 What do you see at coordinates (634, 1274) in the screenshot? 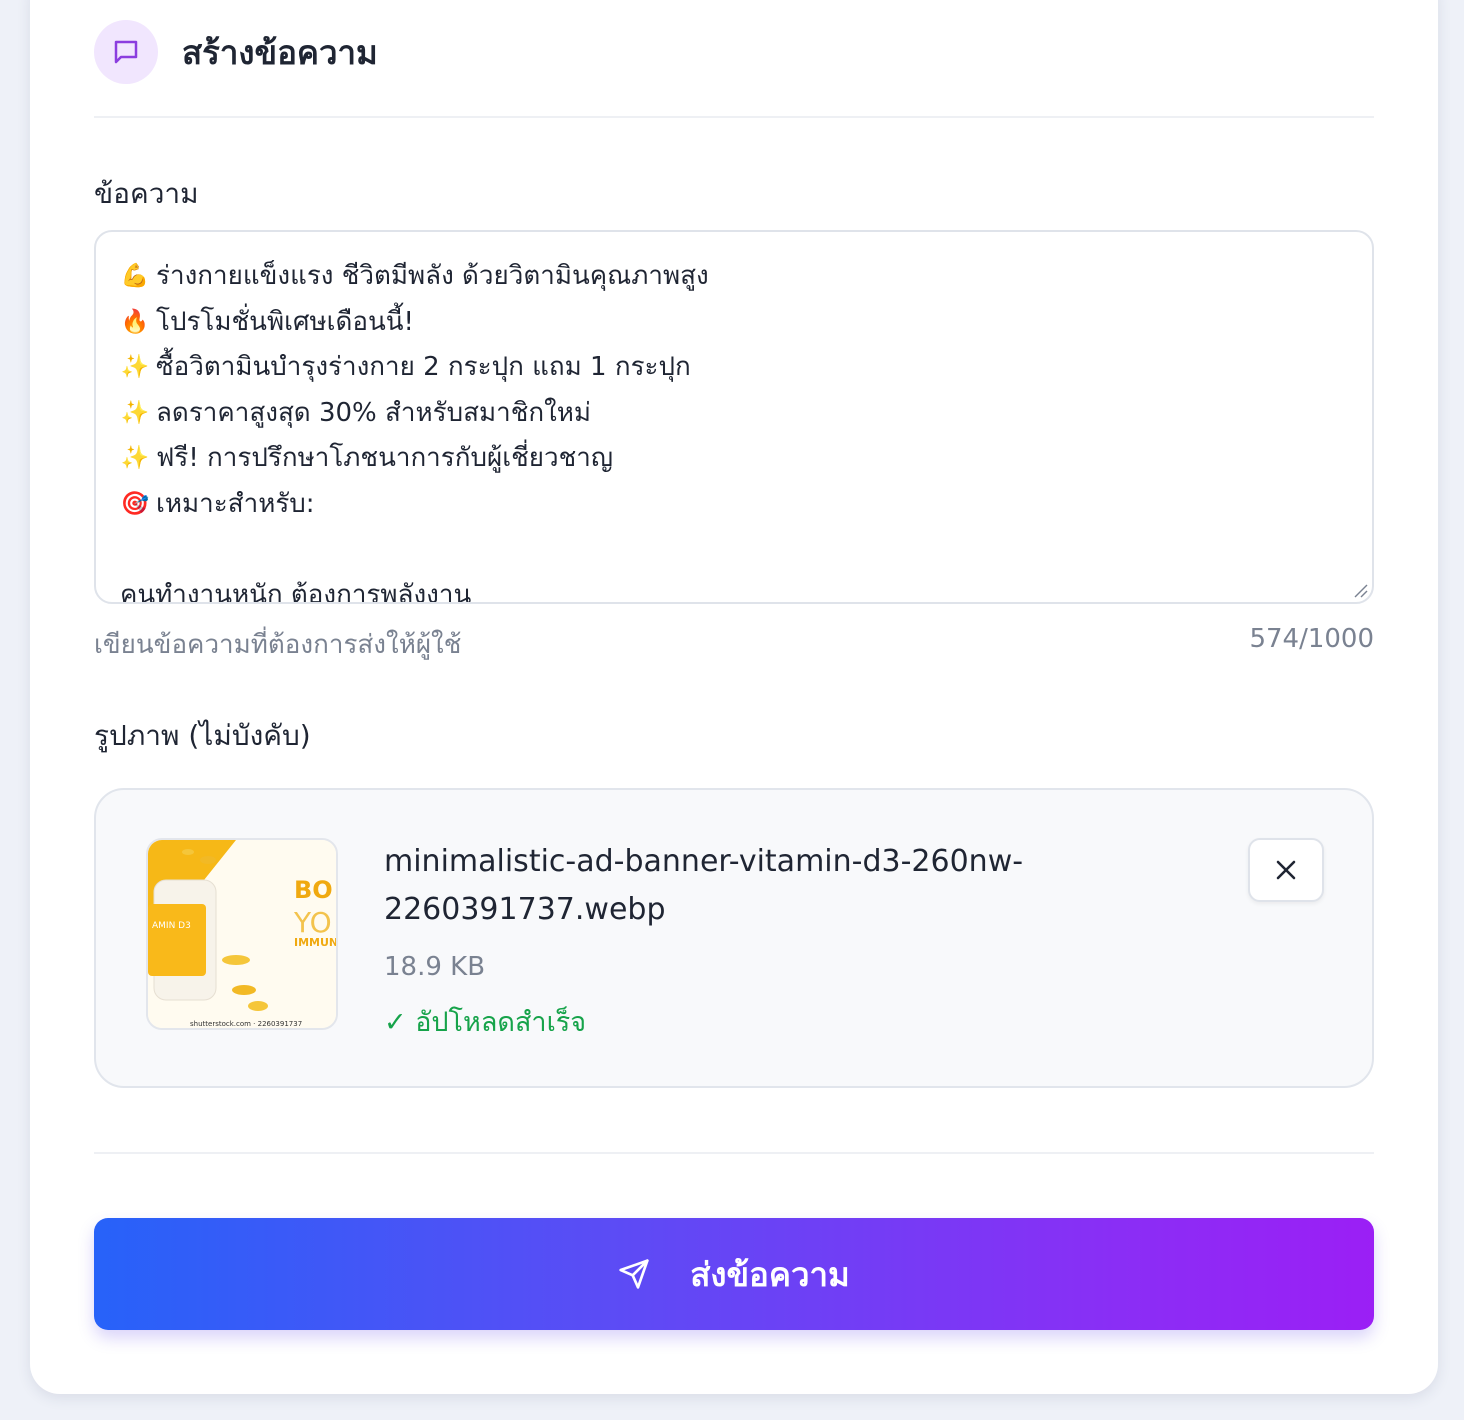
I see `send-icon` at bounding box center [634, 1274].